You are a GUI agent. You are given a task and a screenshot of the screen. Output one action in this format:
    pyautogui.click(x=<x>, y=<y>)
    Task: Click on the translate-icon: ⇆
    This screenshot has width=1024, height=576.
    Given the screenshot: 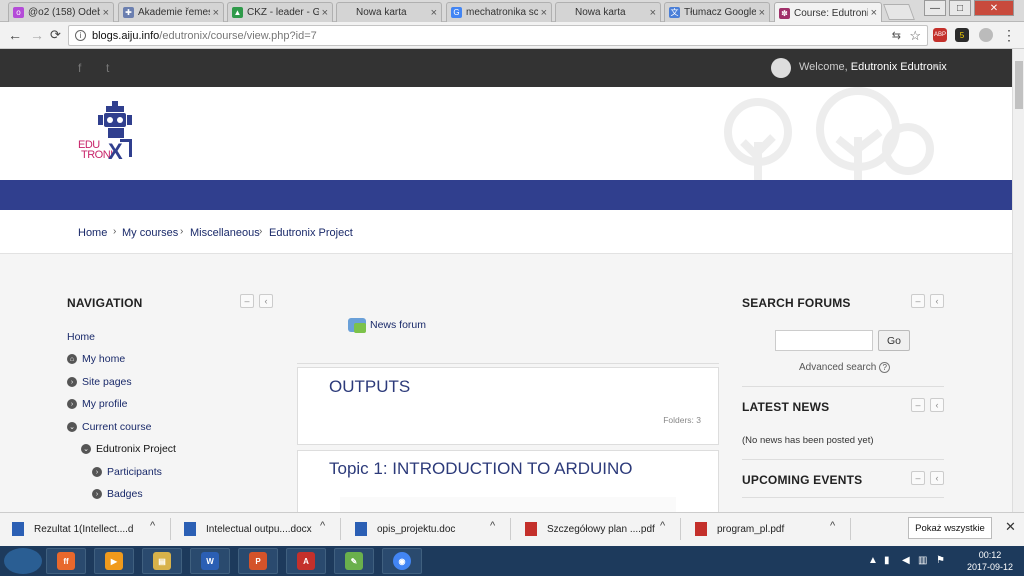 What is the action you would take?
    pyautogui.click(x=896, y=35)
    